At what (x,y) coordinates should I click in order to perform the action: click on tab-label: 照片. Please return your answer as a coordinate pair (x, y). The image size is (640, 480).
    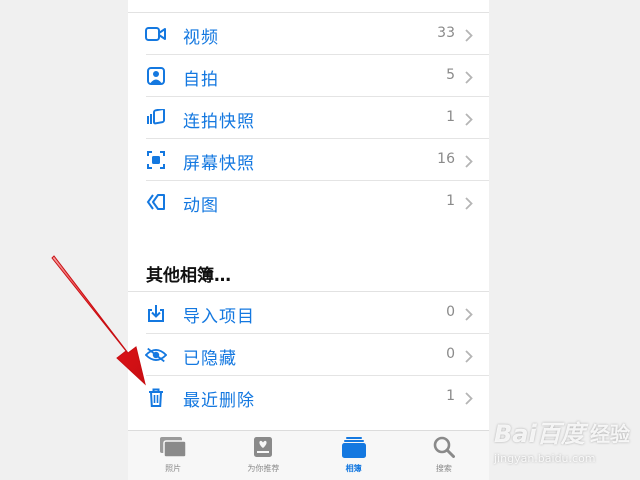
    Looking at the image, I should click on (173, 468).